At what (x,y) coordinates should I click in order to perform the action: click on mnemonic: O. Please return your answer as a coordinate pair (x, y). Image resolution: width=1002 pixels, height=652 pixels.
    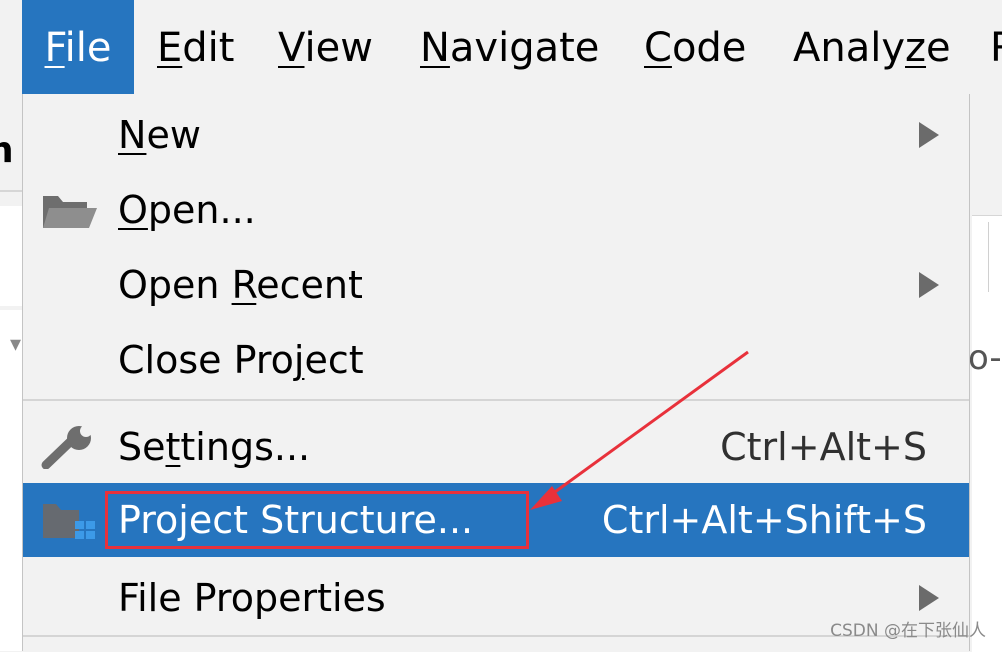
    Looking at the image, I should click on (133, 210).